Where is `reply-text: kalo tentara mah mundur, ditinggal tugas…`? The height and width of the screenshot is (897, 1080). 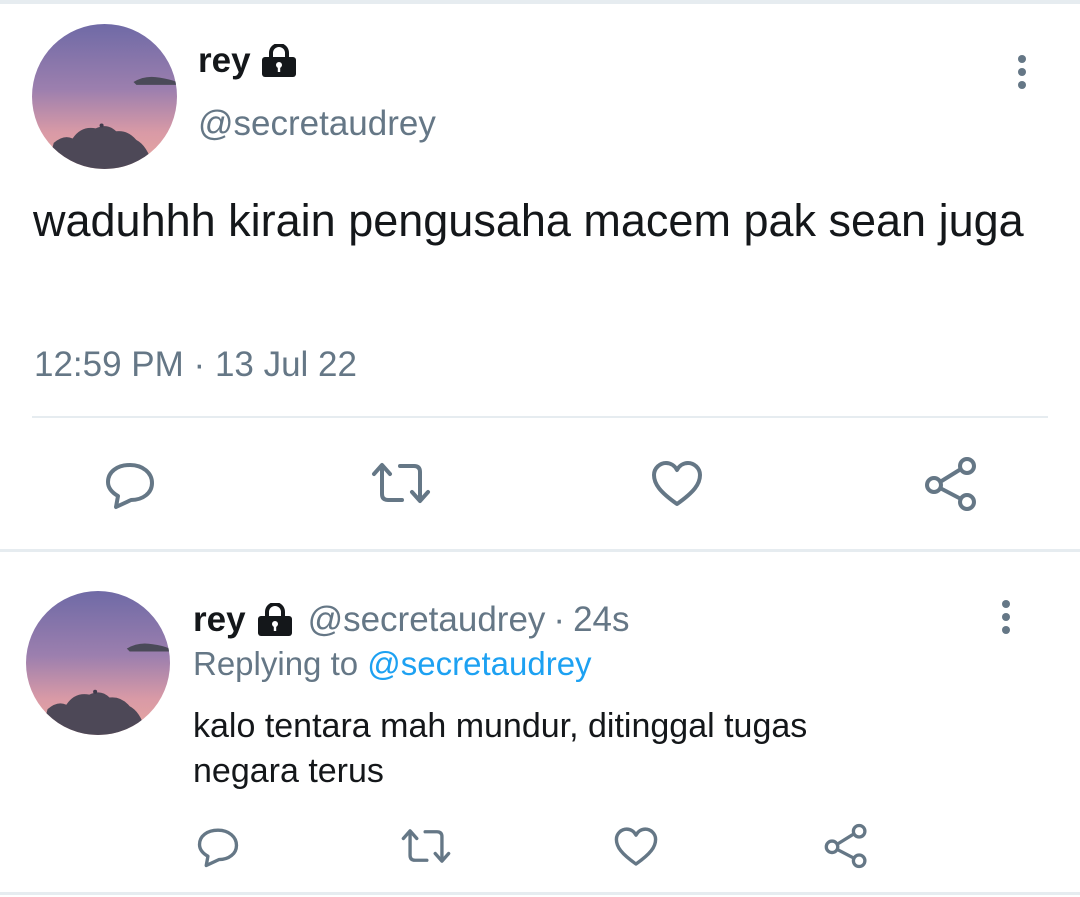 reply-text: kalo tentara mah mundur, ditinggal tugas… is located at coordinates (500, 748).